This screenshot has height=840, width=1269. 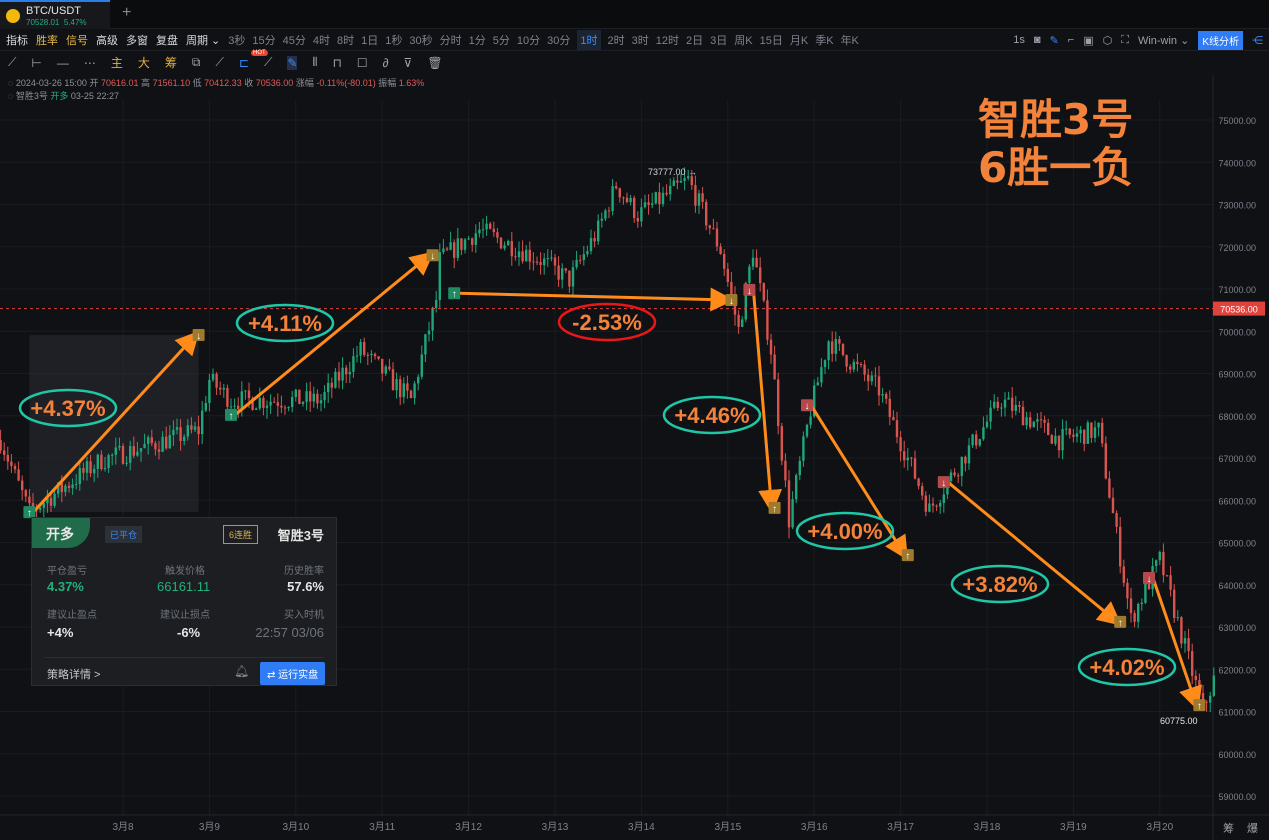 What do you see at coordinates (73, 674) in the screenshot?
I see `strategy-details-link: 策略详情 >` at bounding box center [73, 674].